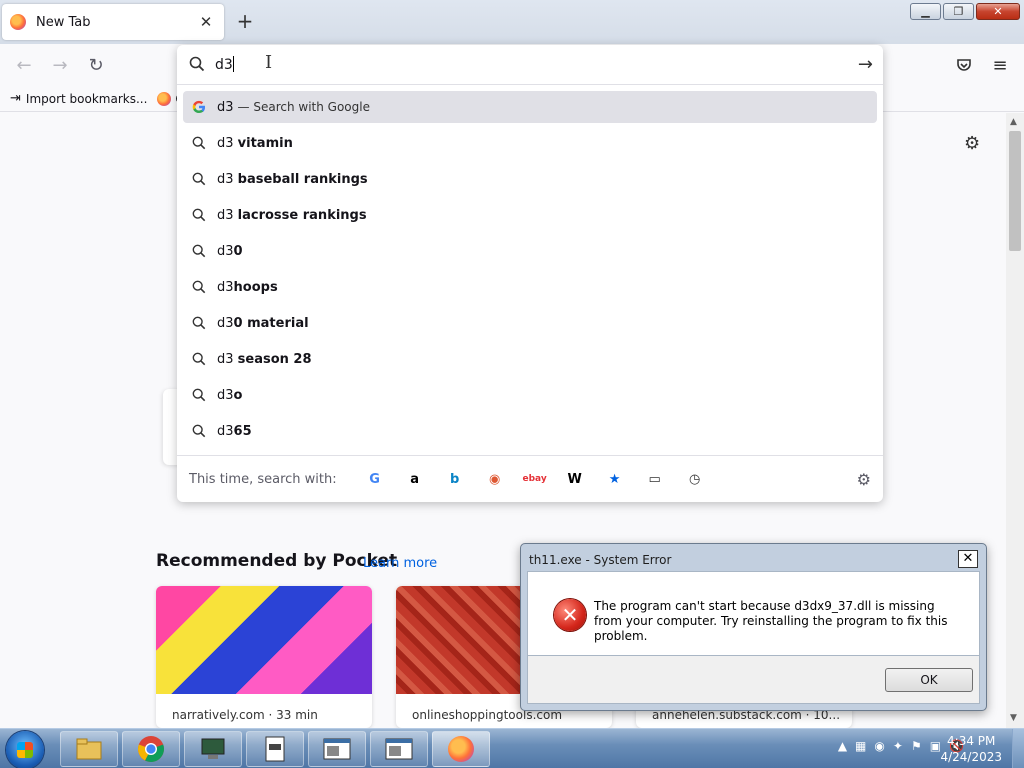  What do you see at coordinates (206, 22) in the screenshot?
I see `close-tab-icon: ✕` at bounding box center [206, 22].